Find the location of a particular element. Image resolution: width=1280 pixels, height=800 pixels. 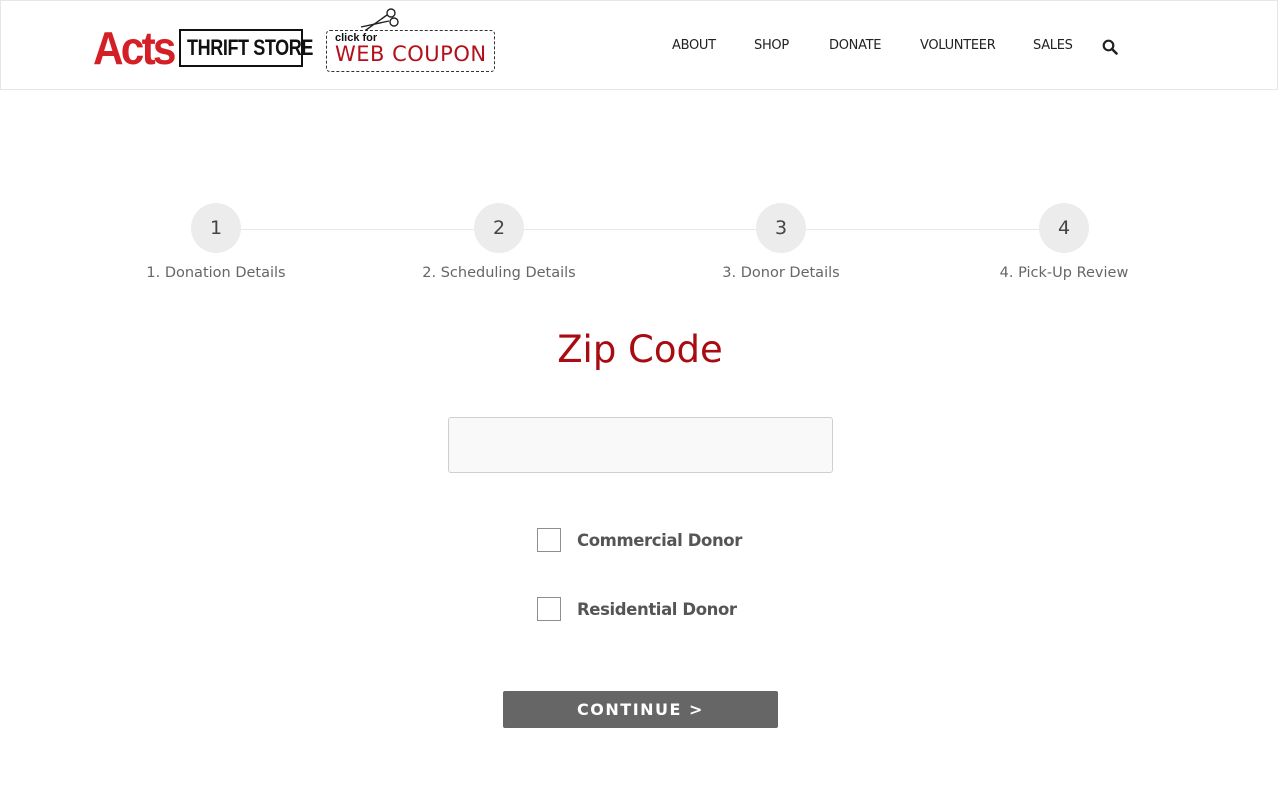

nav-volunteer: VOLUNTEER is located at coordinates (958, 45).